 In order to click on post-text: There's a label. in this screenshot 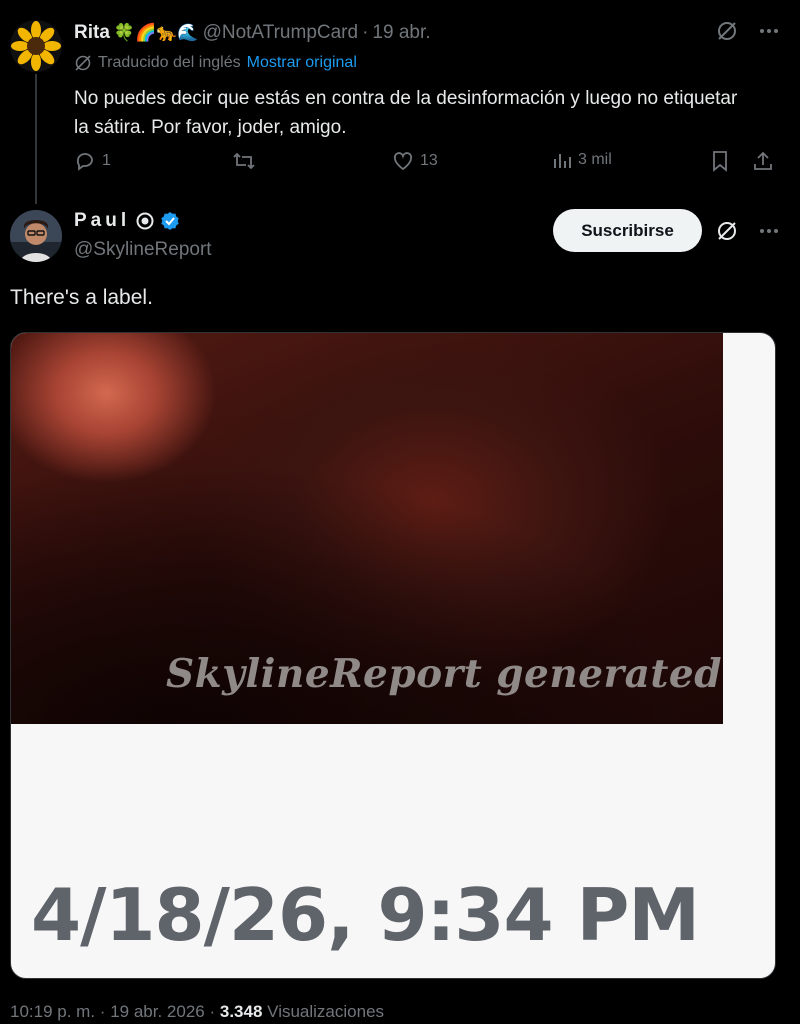, I will do `click(81, 297)`.